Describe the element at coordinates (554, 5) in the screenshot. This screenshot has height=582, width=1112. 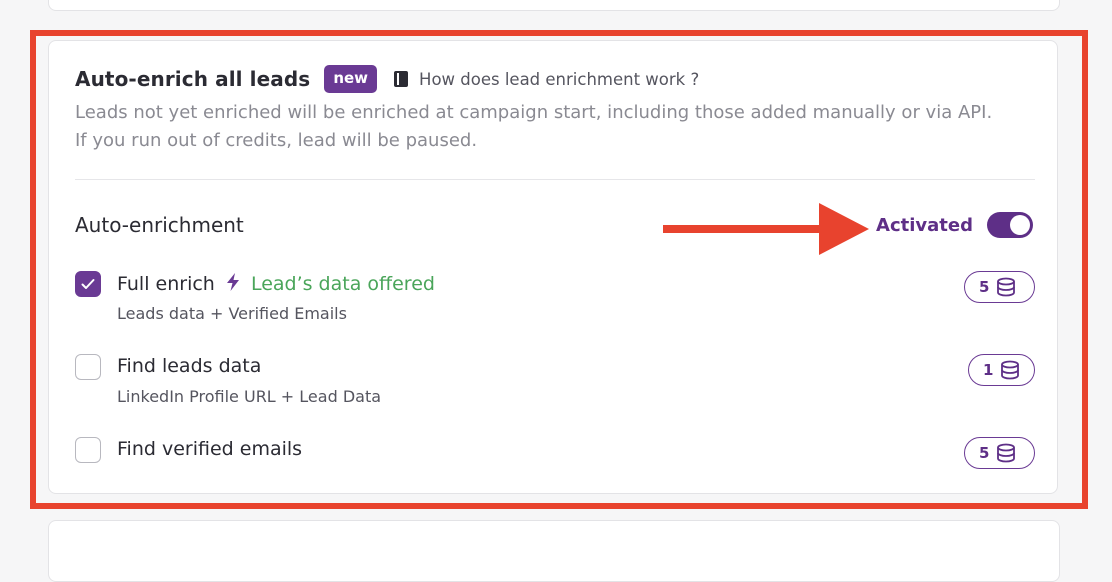
I see `previous-card` at that location.